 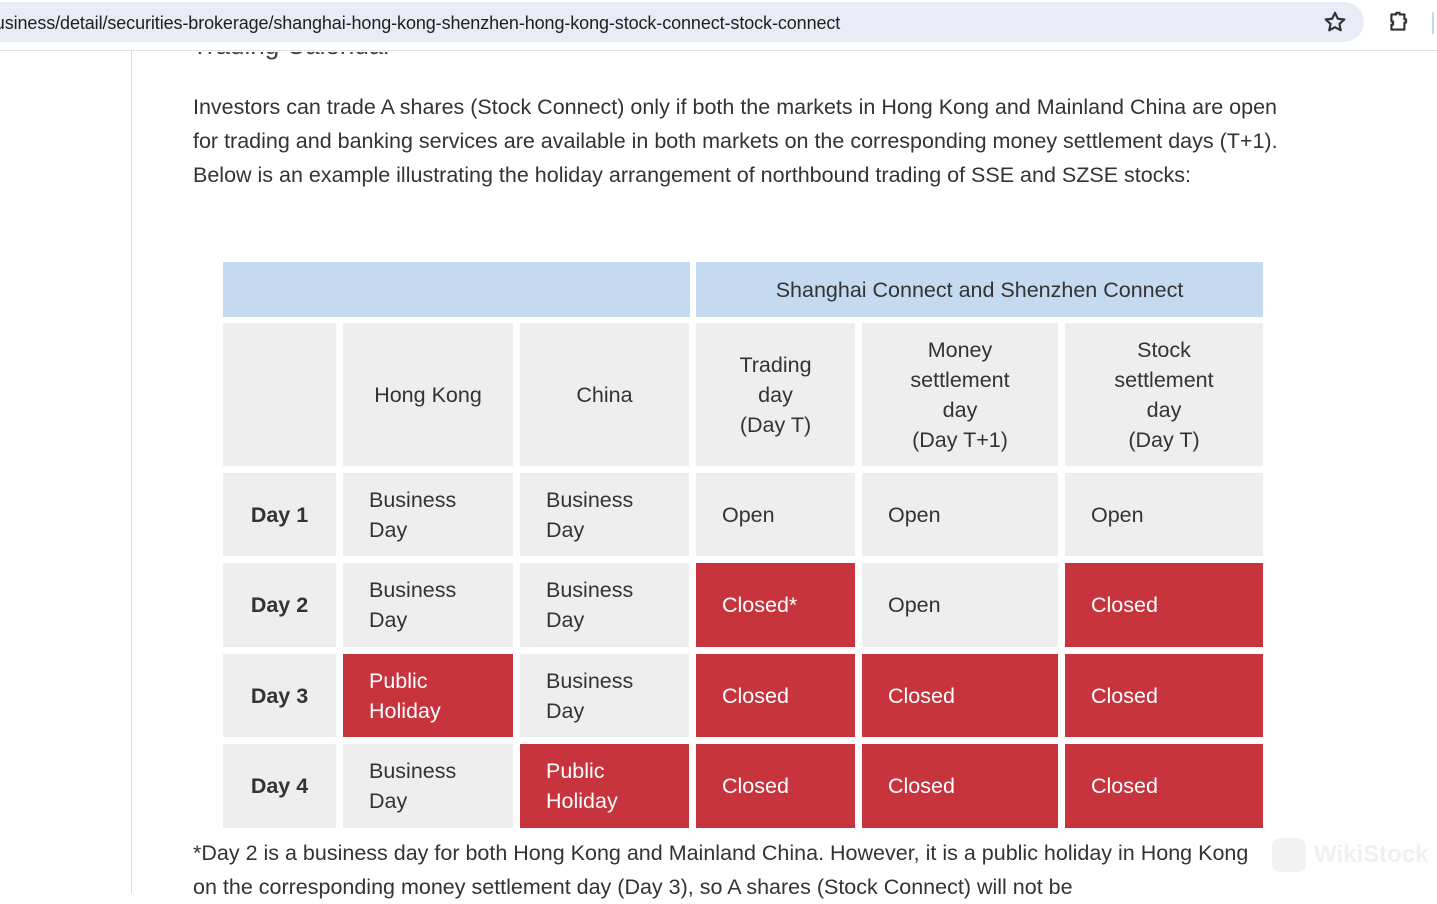 I want to click on content-left-border, so click(x=131, y=472).